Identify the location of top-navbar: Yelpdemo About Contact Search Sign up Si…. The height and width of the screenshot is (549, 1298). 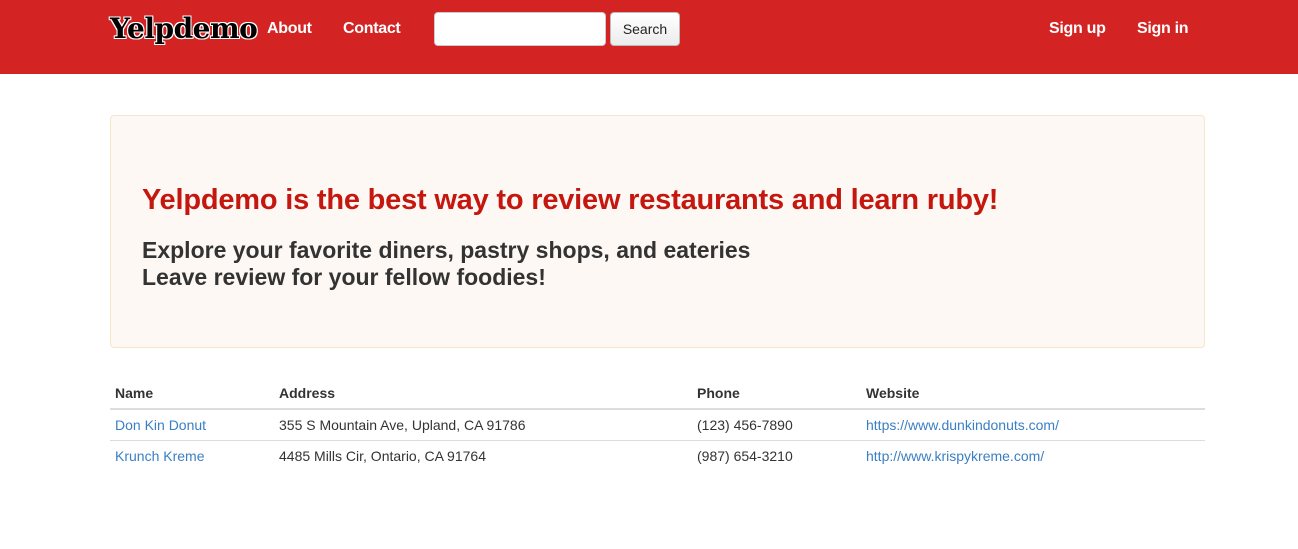
(649, 37).